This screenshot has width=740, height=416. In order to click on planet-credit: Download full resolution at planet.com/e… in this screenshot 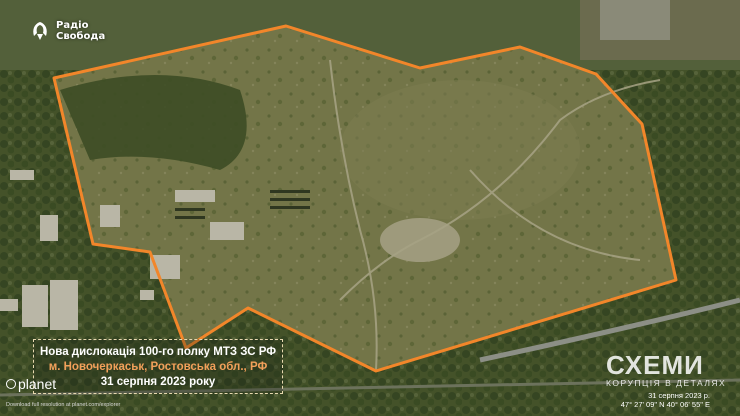, I will do `click(63, 405)`.